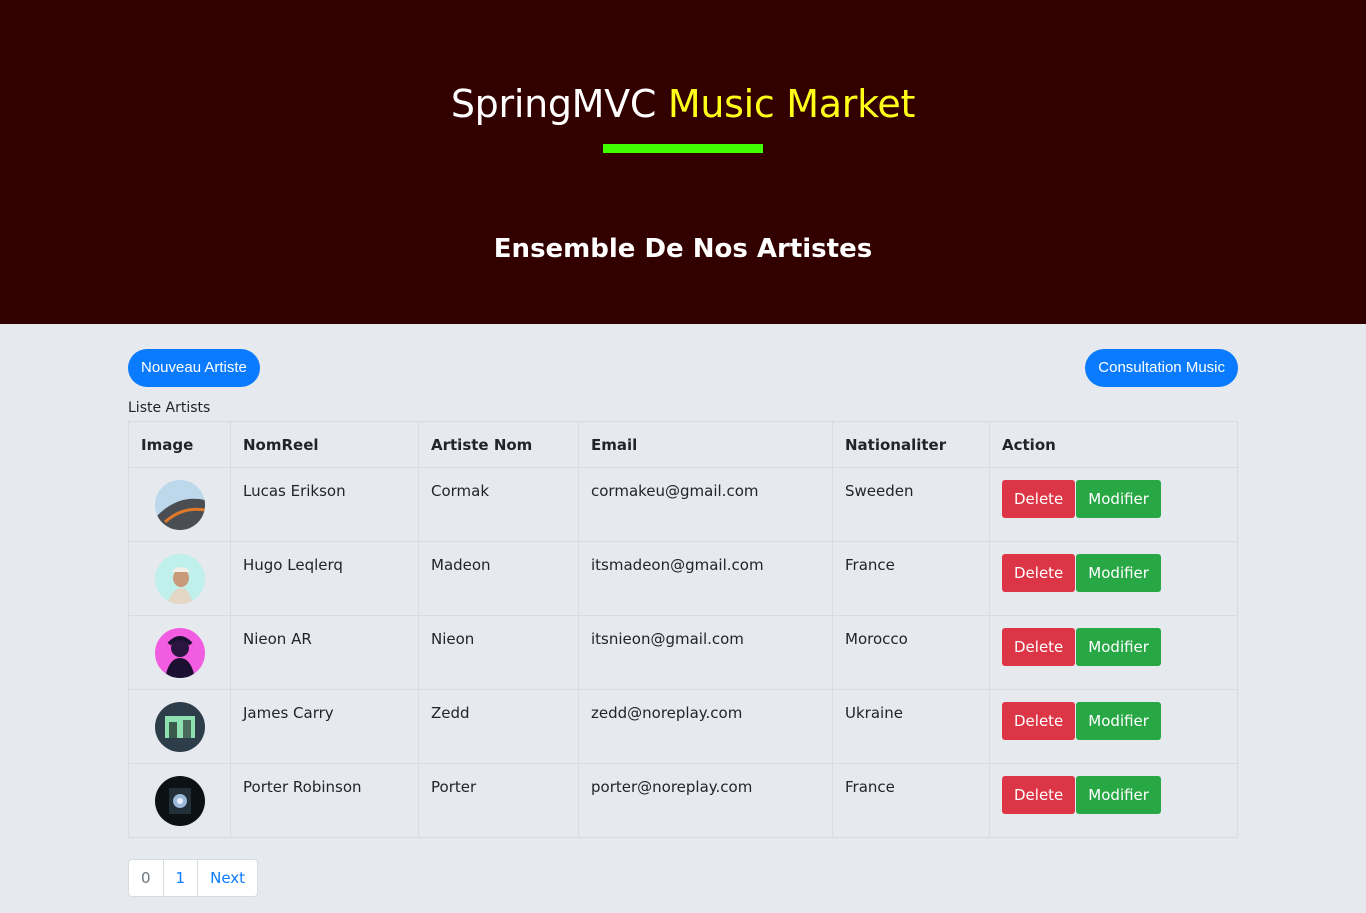  Describe the element at coordinates (705, 444) in the screenshot. I see `column-header-email: Email` at that location.